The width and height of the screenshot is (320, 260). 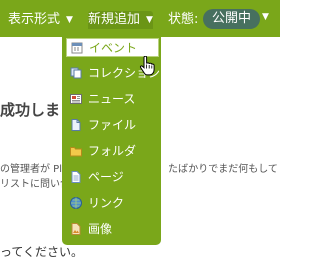 What do you see at coordinates (76, 229) in the screenshot?
I see `image-icon` at bounding box center [76, 229].